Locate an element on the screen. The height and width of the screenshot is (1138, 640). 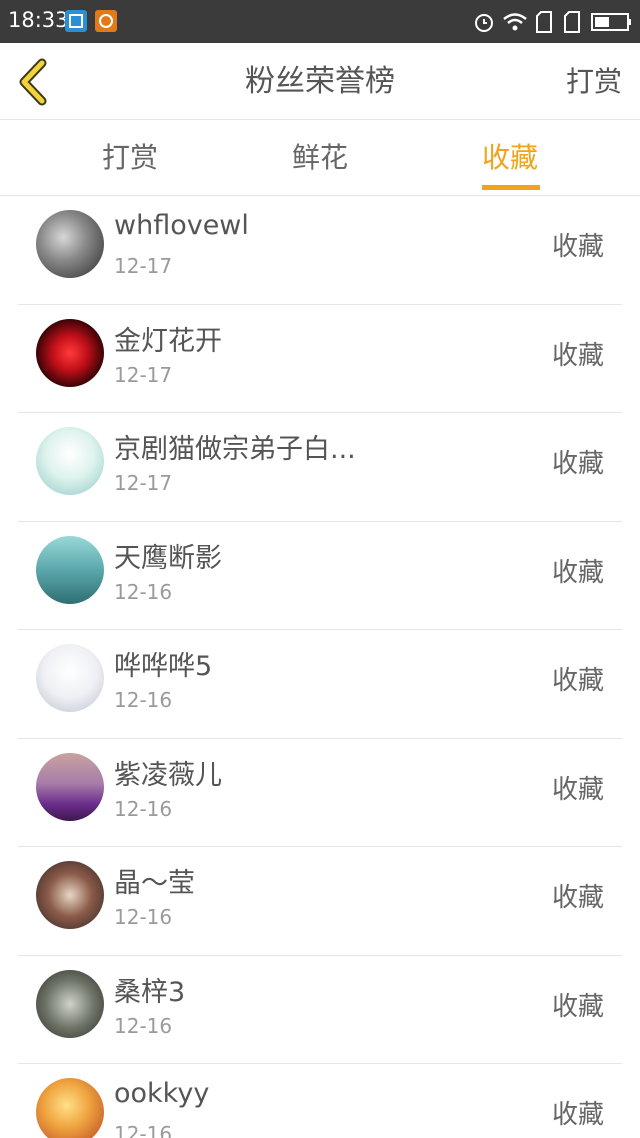
list-item: ookkyy 12-16 收藏 is located at coordinates (320, 1101).